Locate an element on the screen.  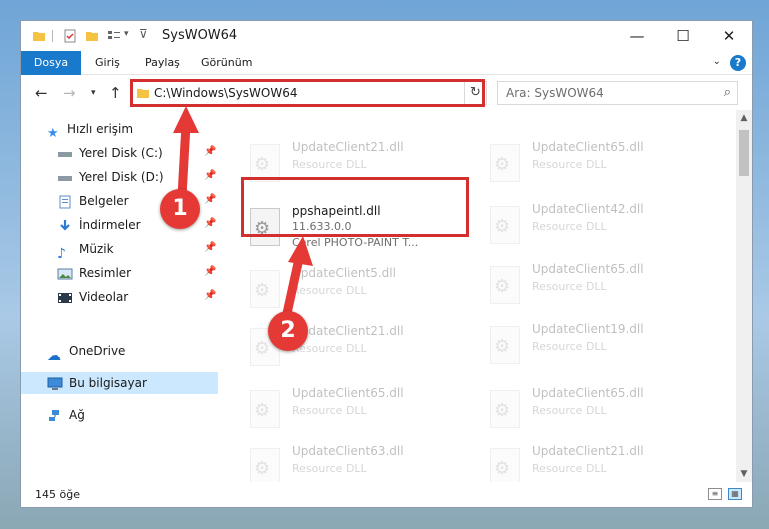
step-badge-1: 1 is located at coordinates (180, 209).